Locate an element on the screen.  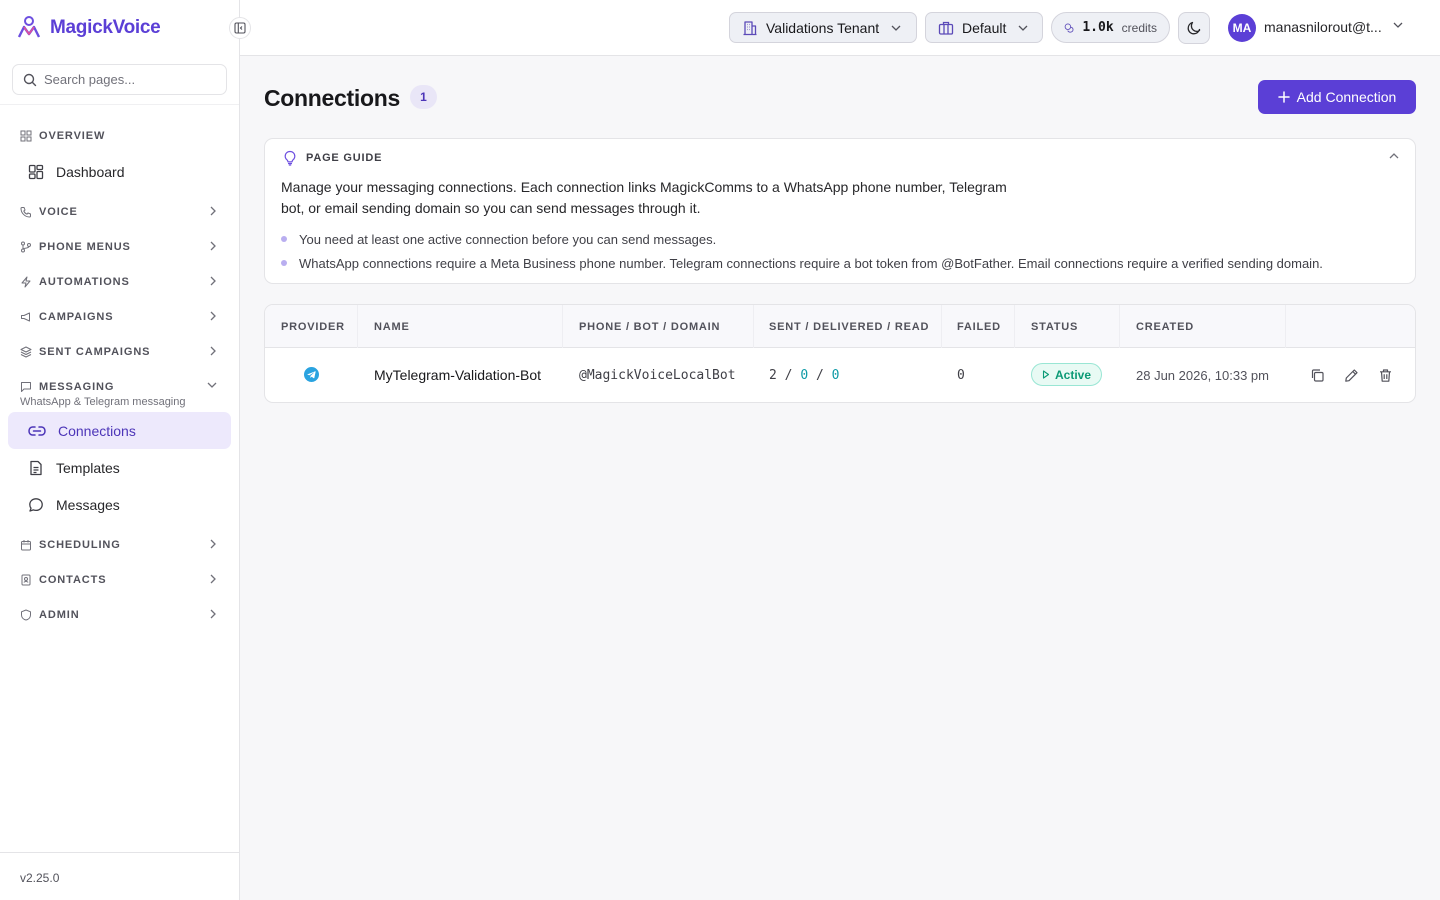
credits-pill: 1.0k credits is located at coordinates (1110, 27).